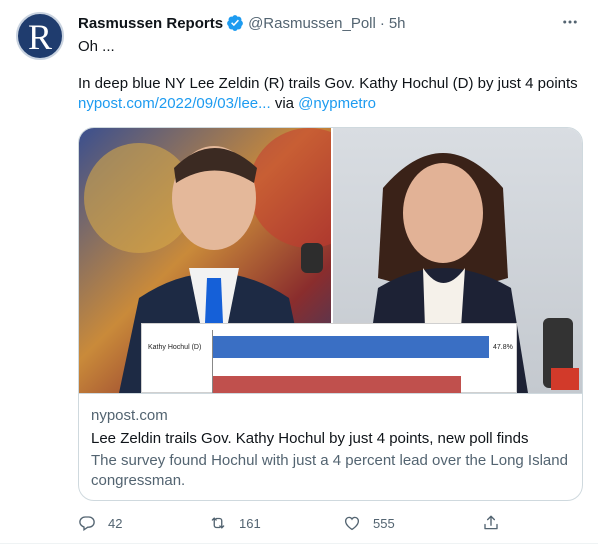  I want to click on via-text: via, so click(284, 103).